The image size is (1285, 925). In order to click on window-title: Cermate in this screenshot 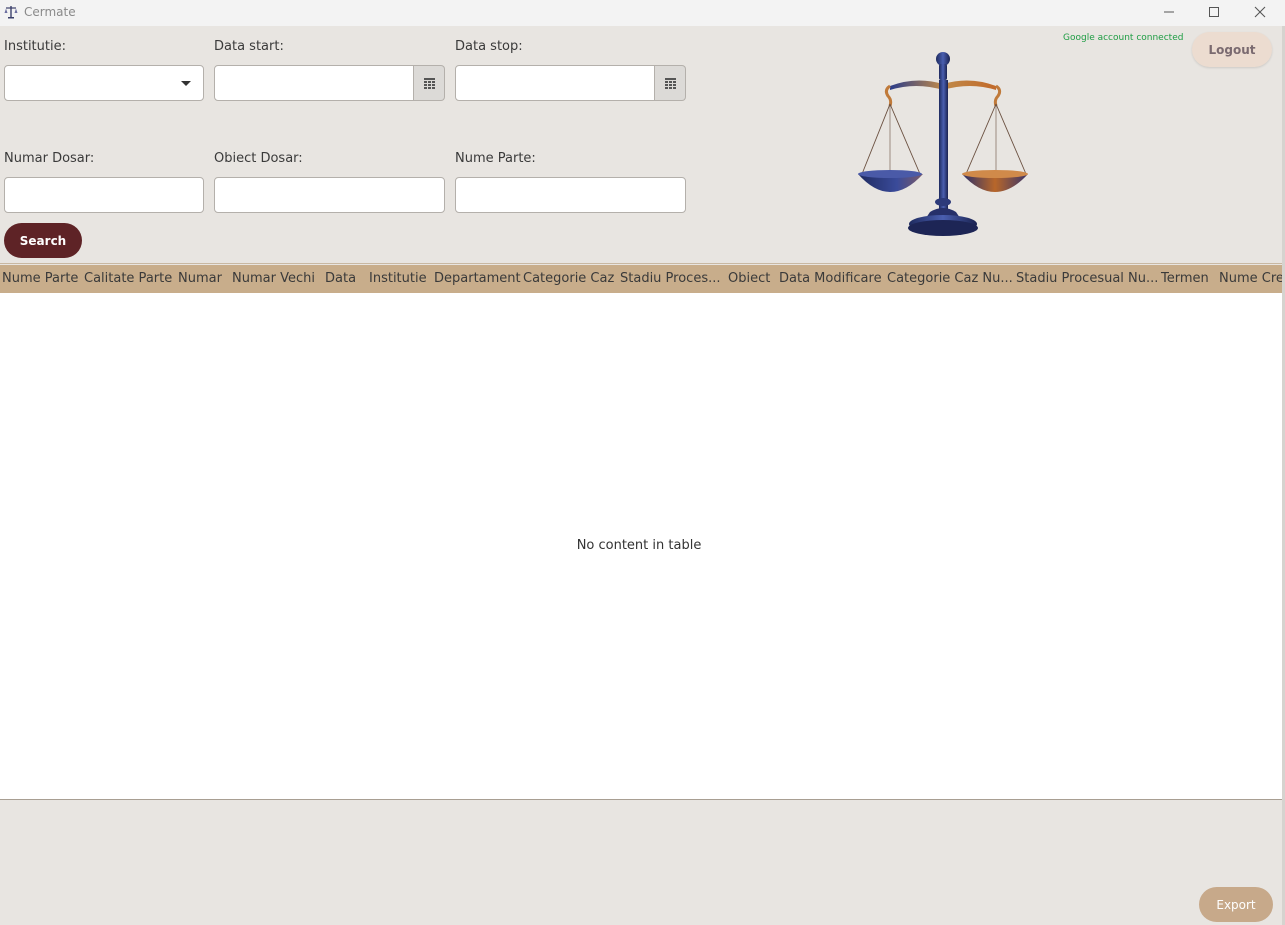, I will do `click(50, 12)`.